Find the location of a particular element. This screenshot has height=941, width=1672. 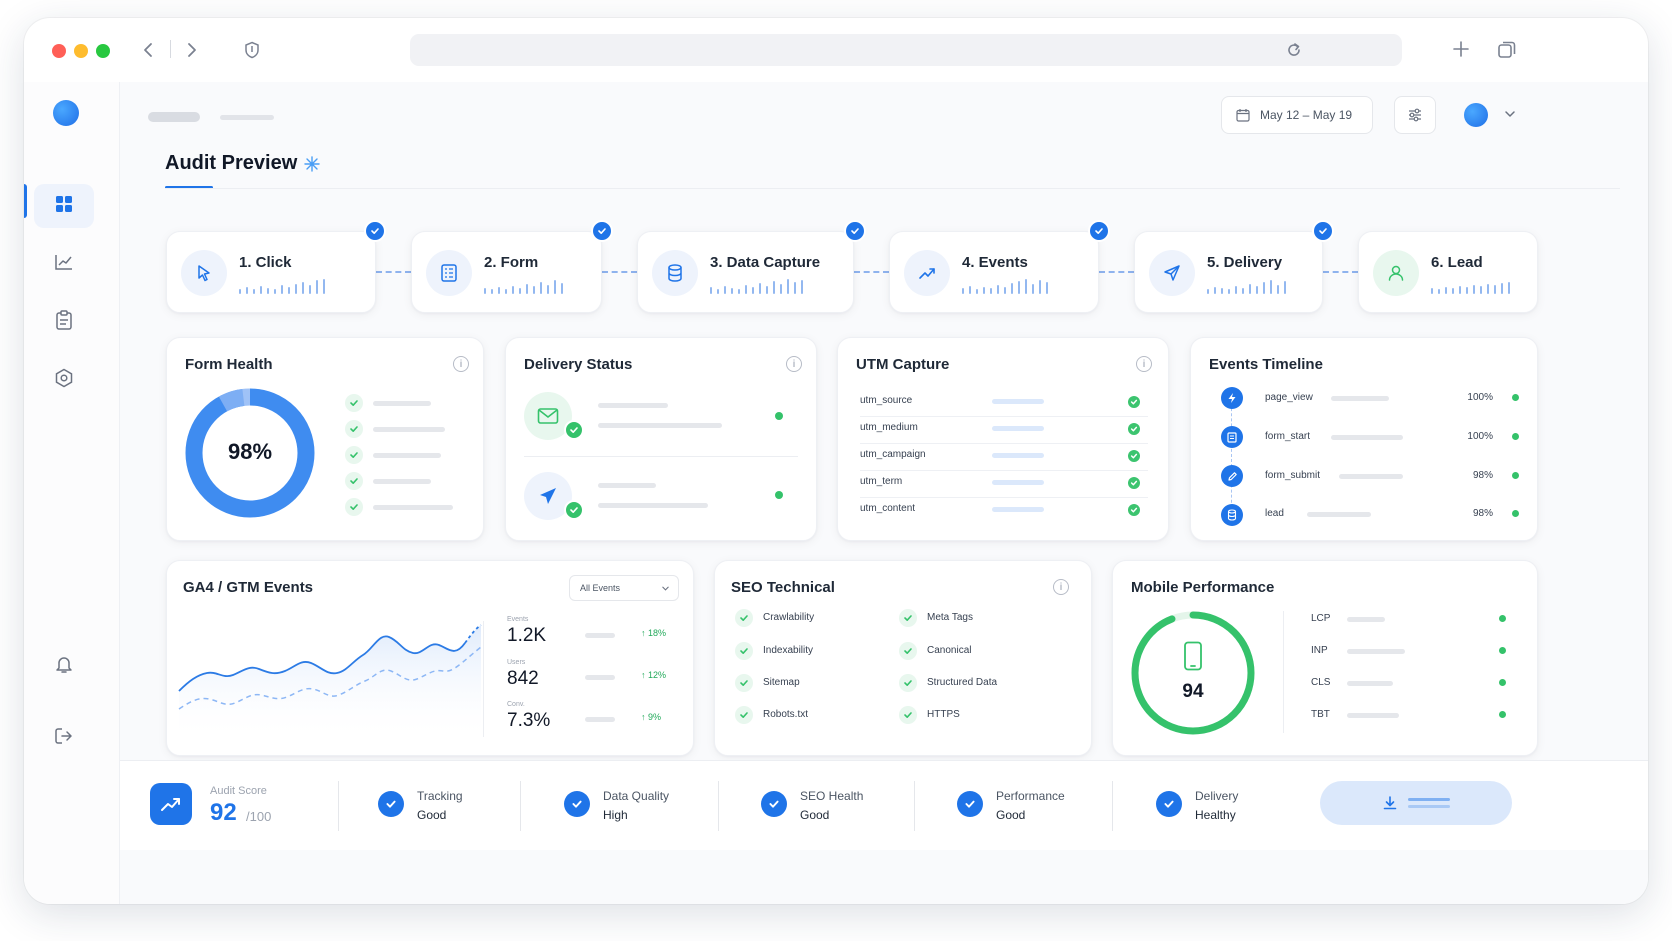

summary-value: High is located at coordinates (615, 815).